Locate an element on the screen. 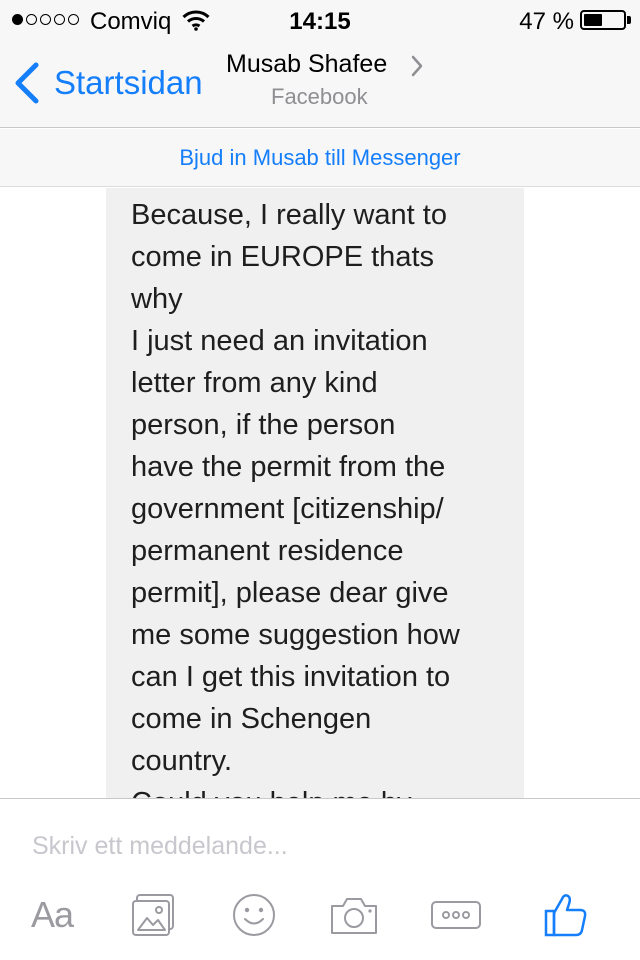 The height and width of the screenshot is (960, 640). back-label: Startsidan is located at coordinates (128, 82).